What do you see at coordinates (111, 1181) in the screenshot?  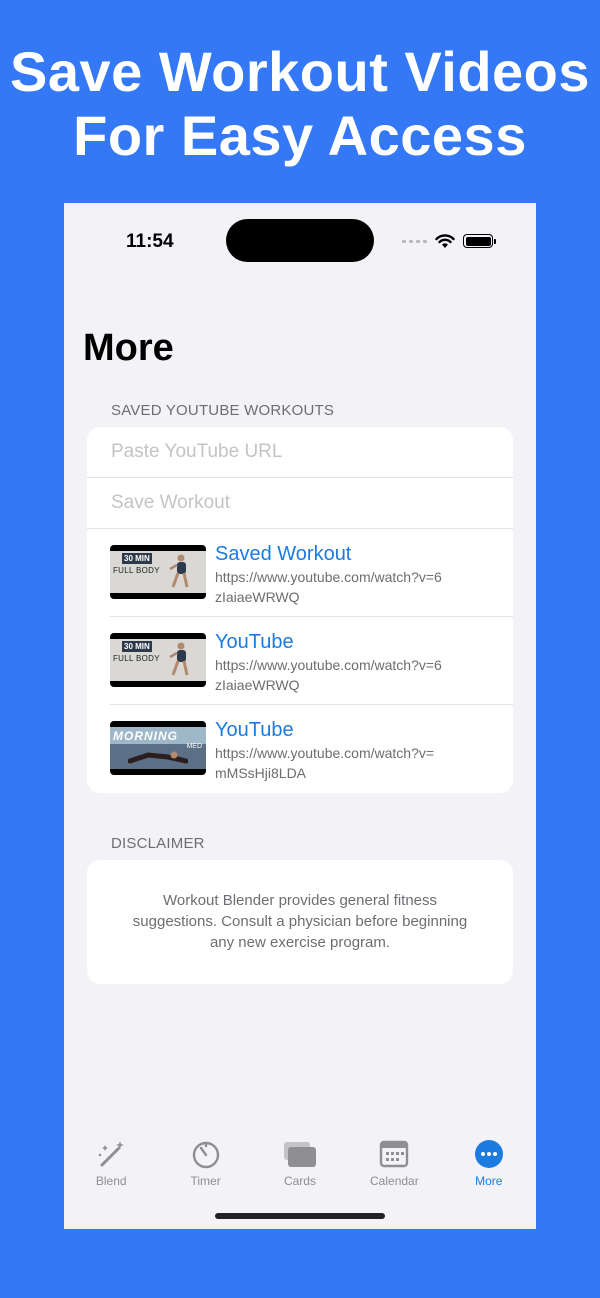 I see `tab-label: Blend` at bounding box center [111, 1181].